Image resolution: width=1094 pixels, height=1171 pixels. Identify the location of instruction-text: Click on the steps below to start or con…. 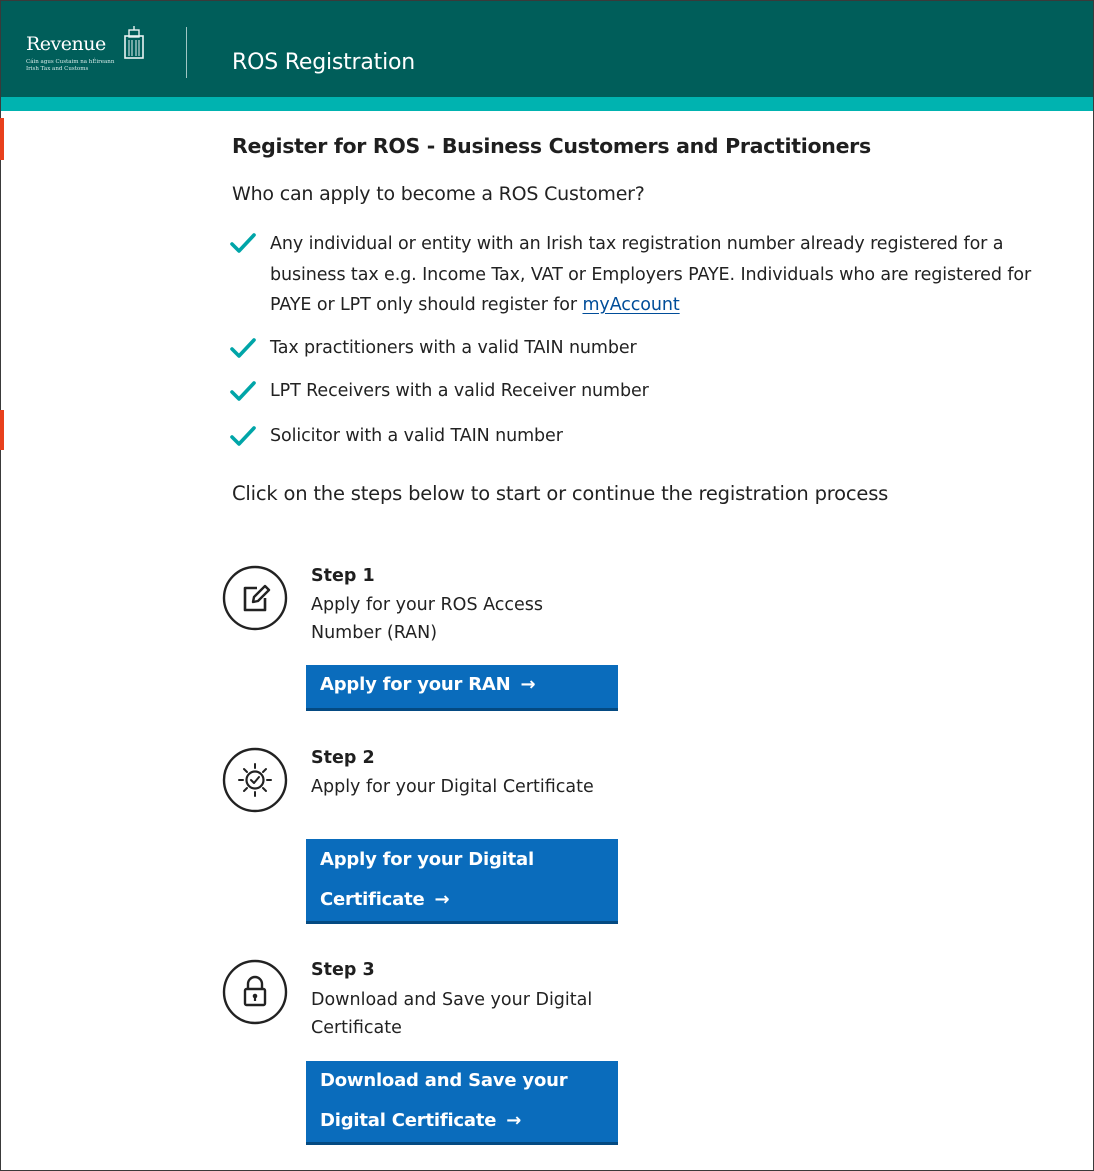
(560, 493).